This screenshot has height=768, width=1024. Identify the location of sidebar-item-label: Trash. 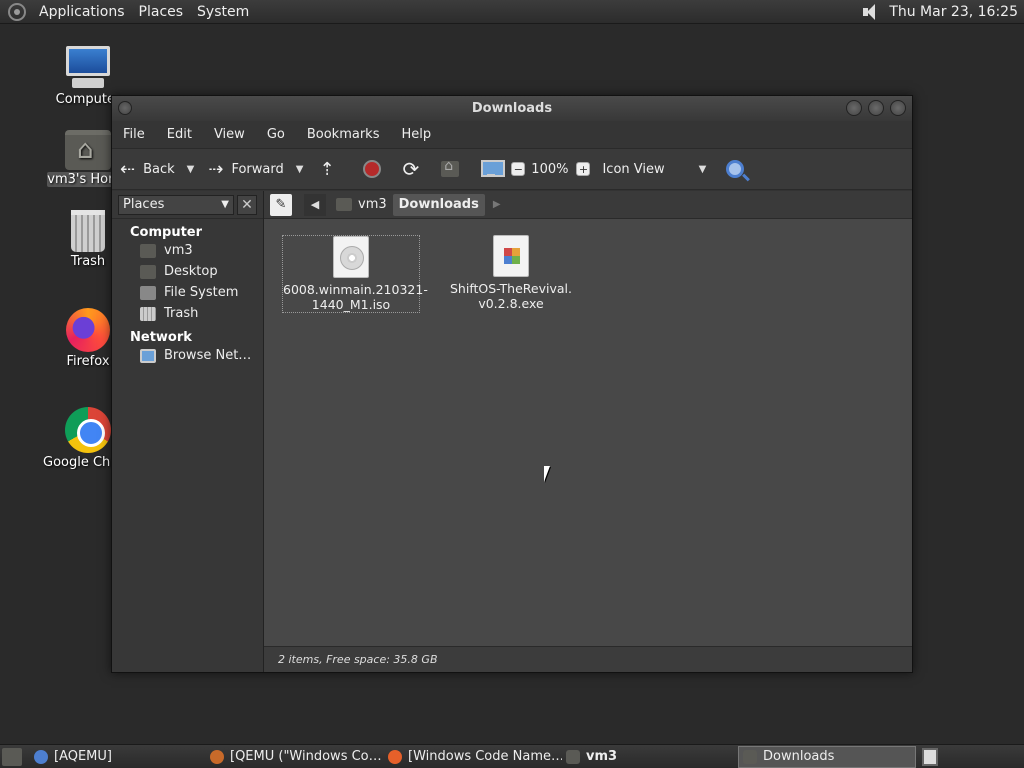
(181, 313).